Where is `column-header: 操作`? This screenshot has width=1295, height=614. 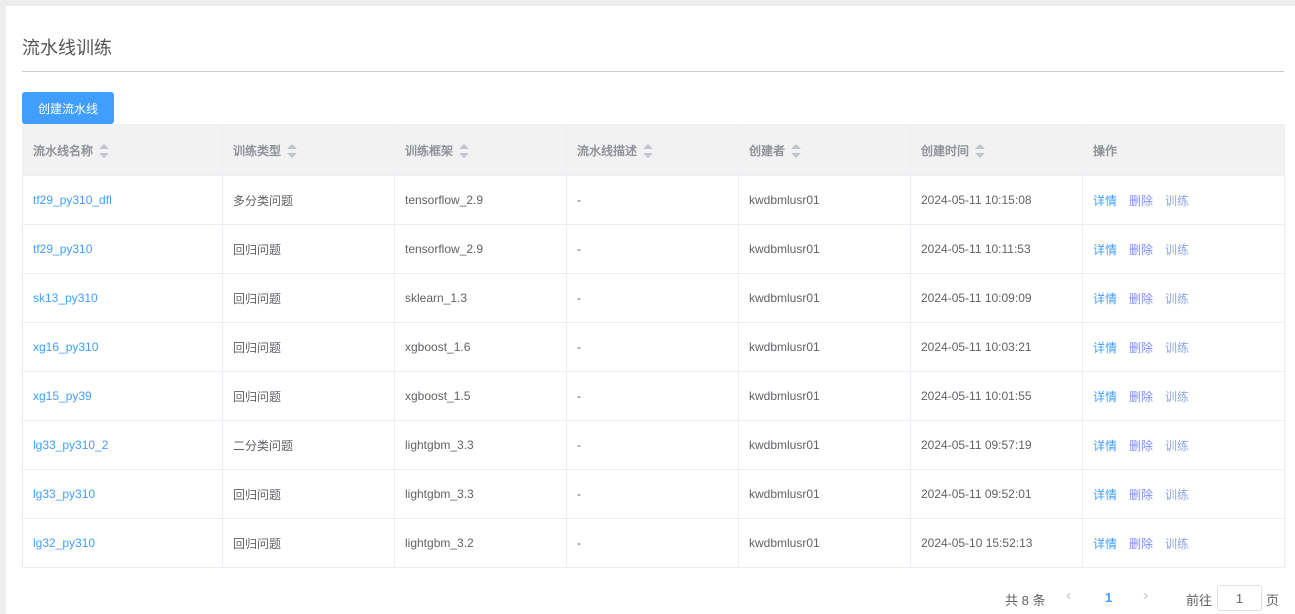
column-header: 操作 is located at coordinates (1183, 150).